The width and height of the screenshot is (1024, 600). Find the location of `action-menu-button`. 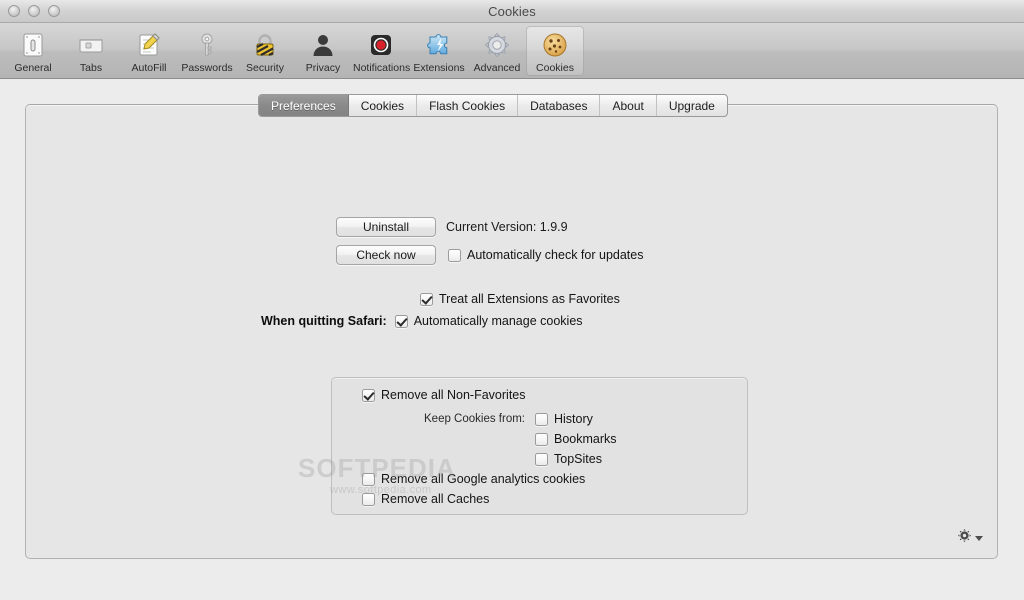

action-menu-button is located at coordinates (970, 538).